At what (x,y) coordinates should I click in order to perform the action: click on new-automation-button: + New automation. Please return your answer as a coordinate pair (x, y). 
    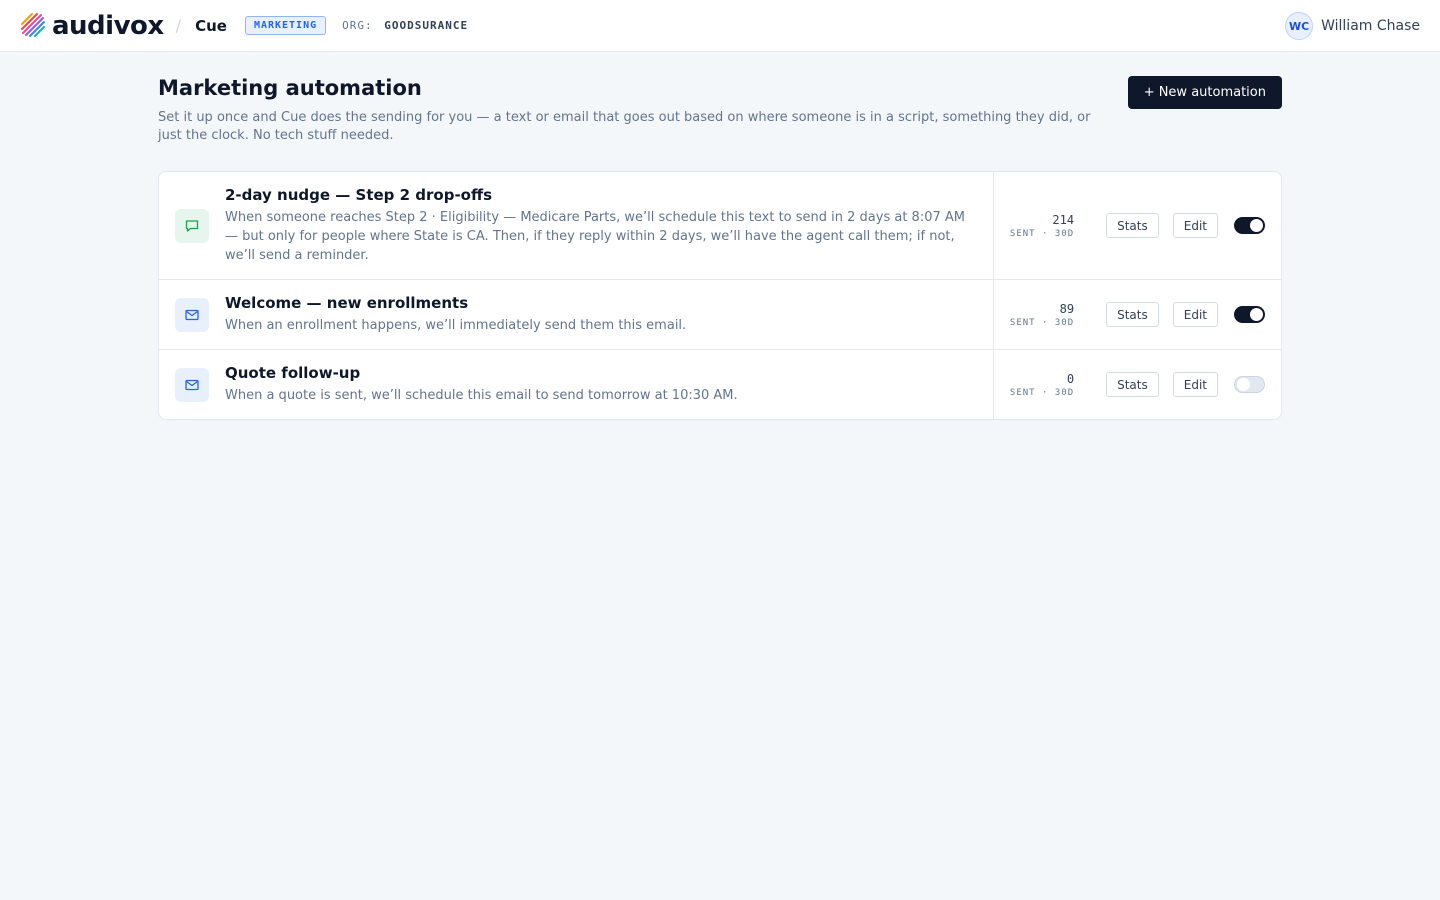
    Looking at the image, I should click on (1204, 92).